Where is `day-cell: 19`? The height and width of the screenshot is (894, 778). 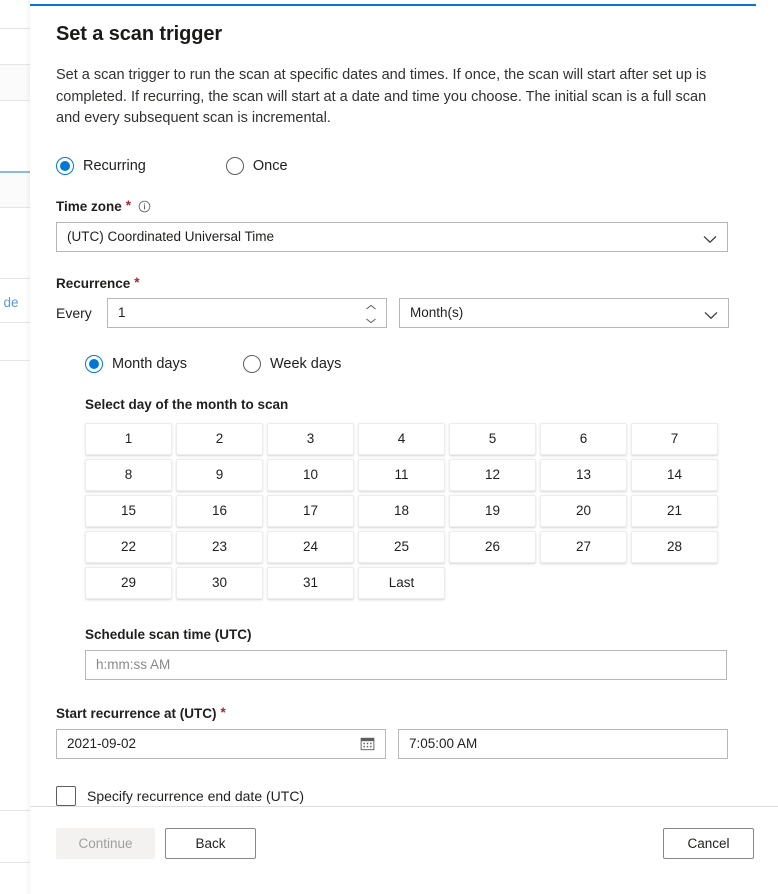
day-cell: 19 is located at coordinates (492, 510).